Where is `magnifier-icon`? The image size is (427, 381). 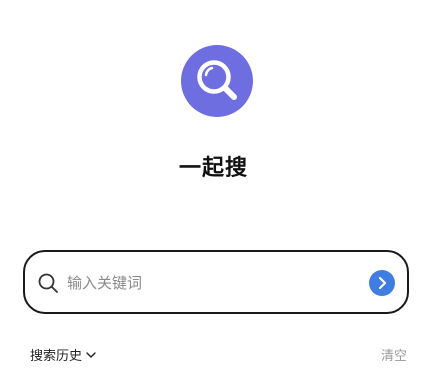
magnifier-icon is located at coordinates (217, 81).